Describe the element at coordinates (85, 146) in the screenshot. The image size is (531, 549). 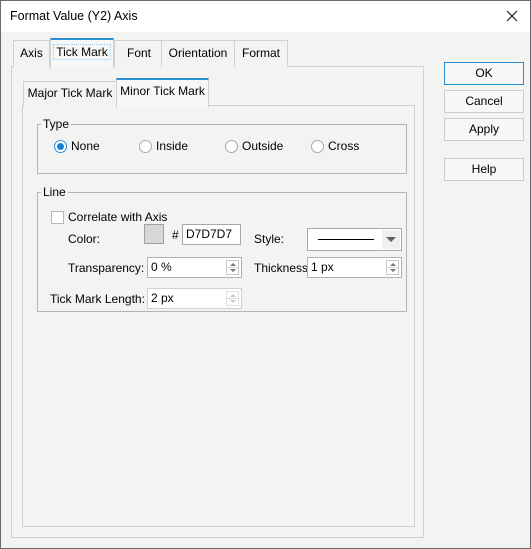
I see `radio-label: None` at that location.